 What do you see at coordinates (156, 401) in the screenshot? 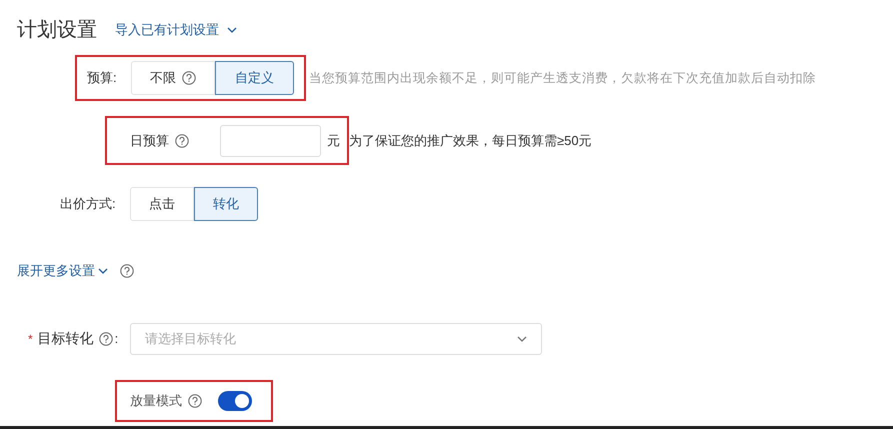
I see `field-label: 放量模式` at bounding box center [156, 401].